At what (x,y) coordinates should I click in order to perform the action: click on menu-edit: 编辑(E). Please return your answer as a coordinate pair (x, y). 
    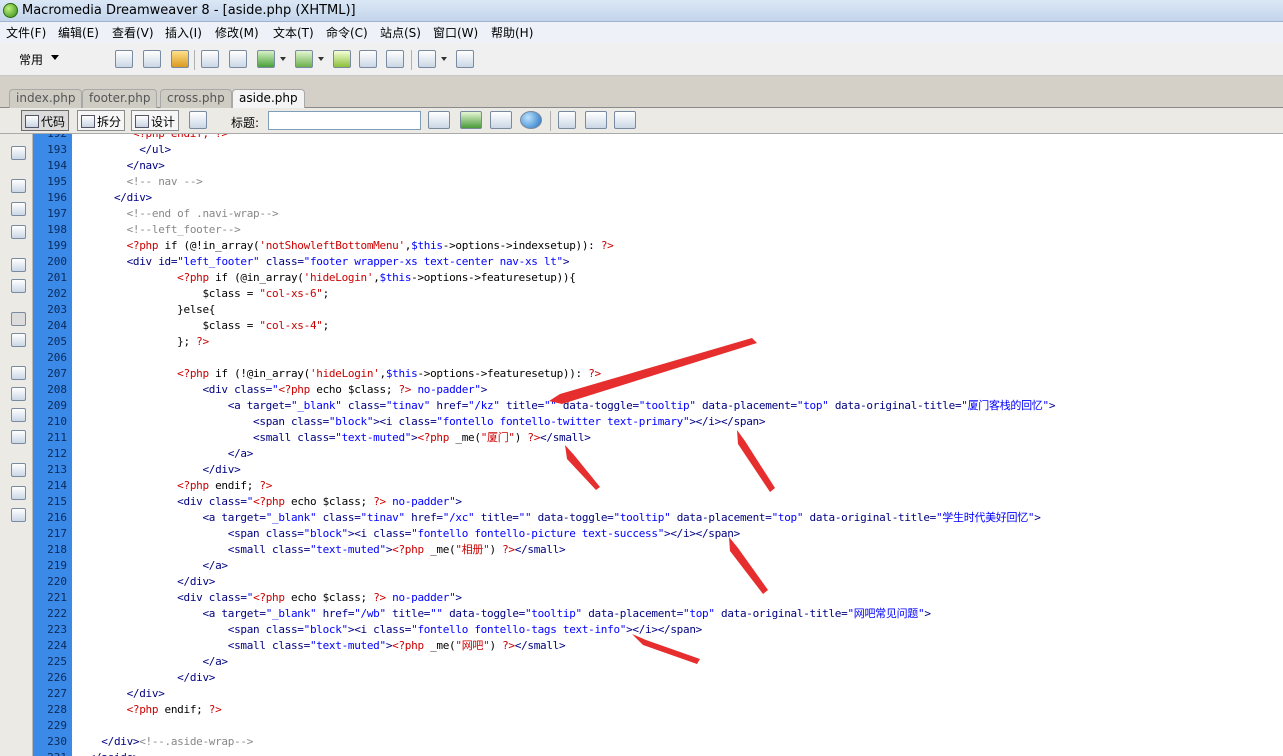
    Looking at the image, I should click on (78, 32).